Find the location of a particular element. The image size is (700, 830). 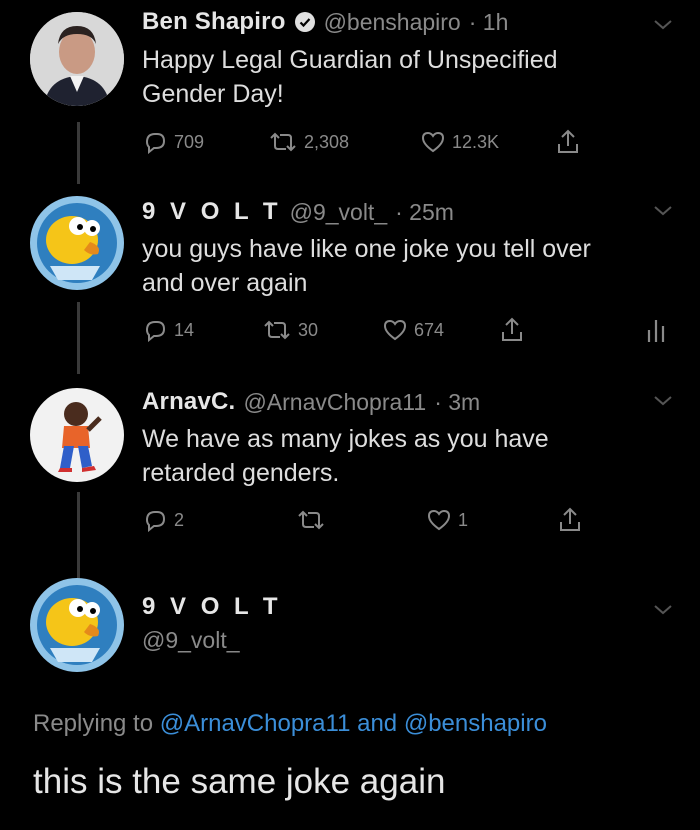

tweet-time: · 1h is located at coordinates (488, 21).